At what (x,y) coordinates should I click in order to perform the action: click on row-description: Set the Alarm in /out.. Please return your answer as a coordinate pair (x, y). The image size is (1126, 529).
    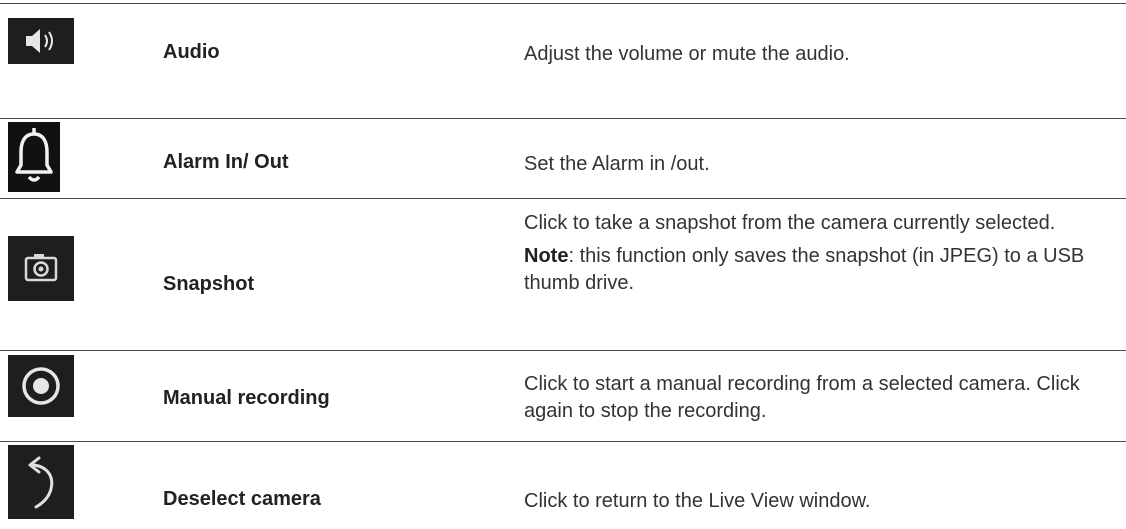
    Looking at the image, I should click on (822, 164).